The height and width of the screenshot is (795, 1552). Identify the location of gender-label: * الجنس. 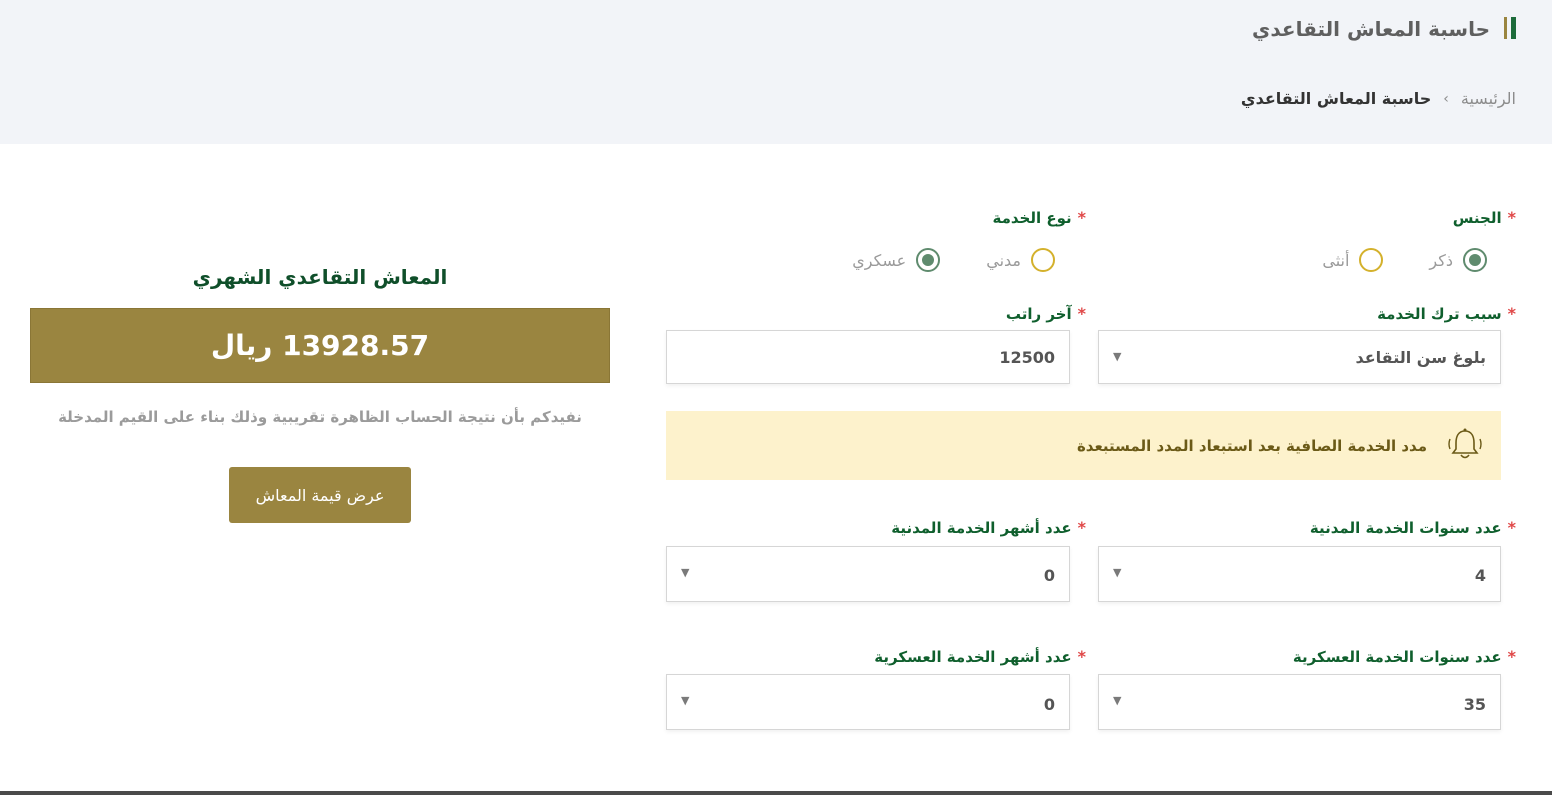
(1484, 217).